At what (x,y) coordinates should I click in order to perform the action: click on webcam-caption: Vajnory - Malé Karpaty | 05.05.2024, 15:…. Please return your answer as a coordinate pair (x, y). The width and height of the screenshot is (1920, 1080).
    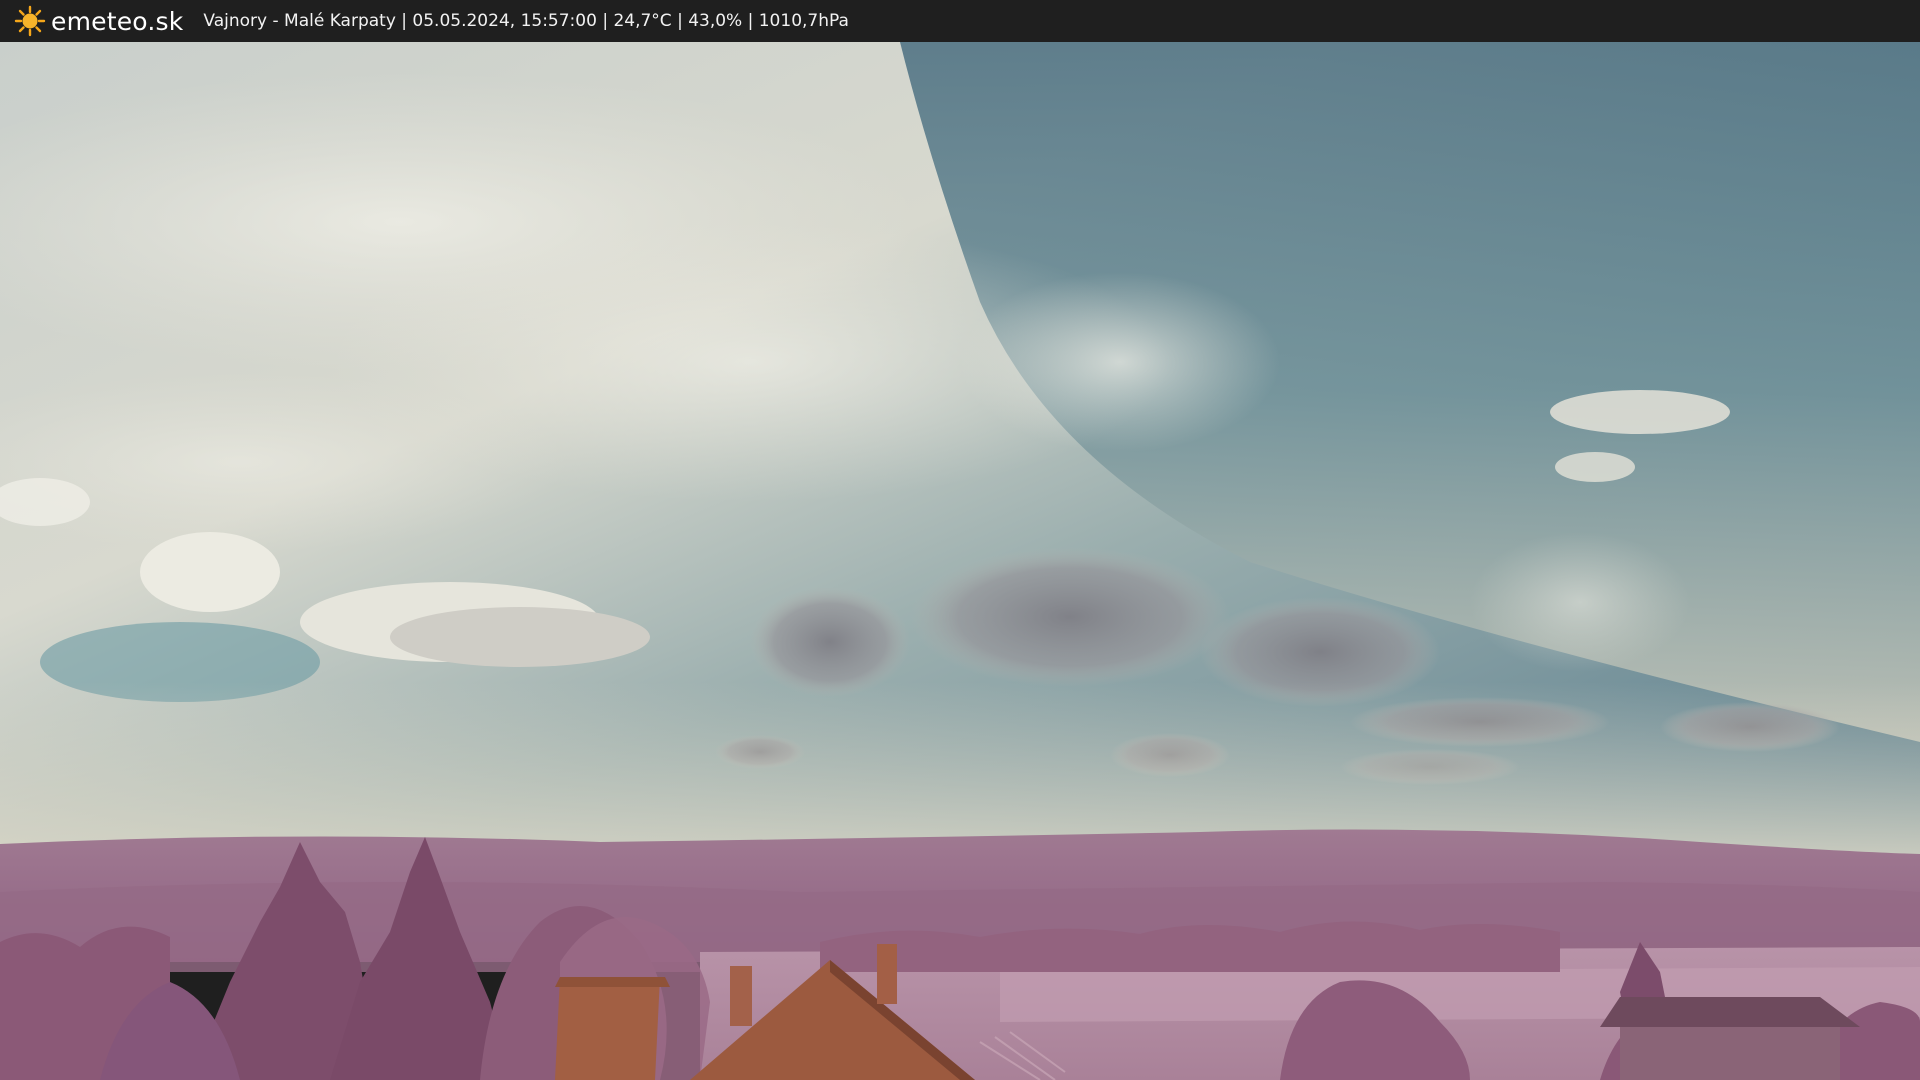
    Looking at the image, I should click on (526, 21).